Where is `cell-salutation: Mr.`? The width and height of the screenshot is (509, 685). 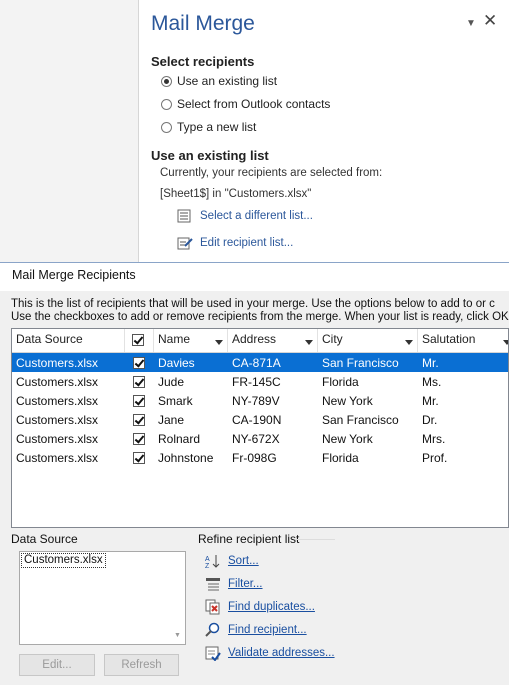 cell-salutation: Mr. is located at coordinates (430, 400).